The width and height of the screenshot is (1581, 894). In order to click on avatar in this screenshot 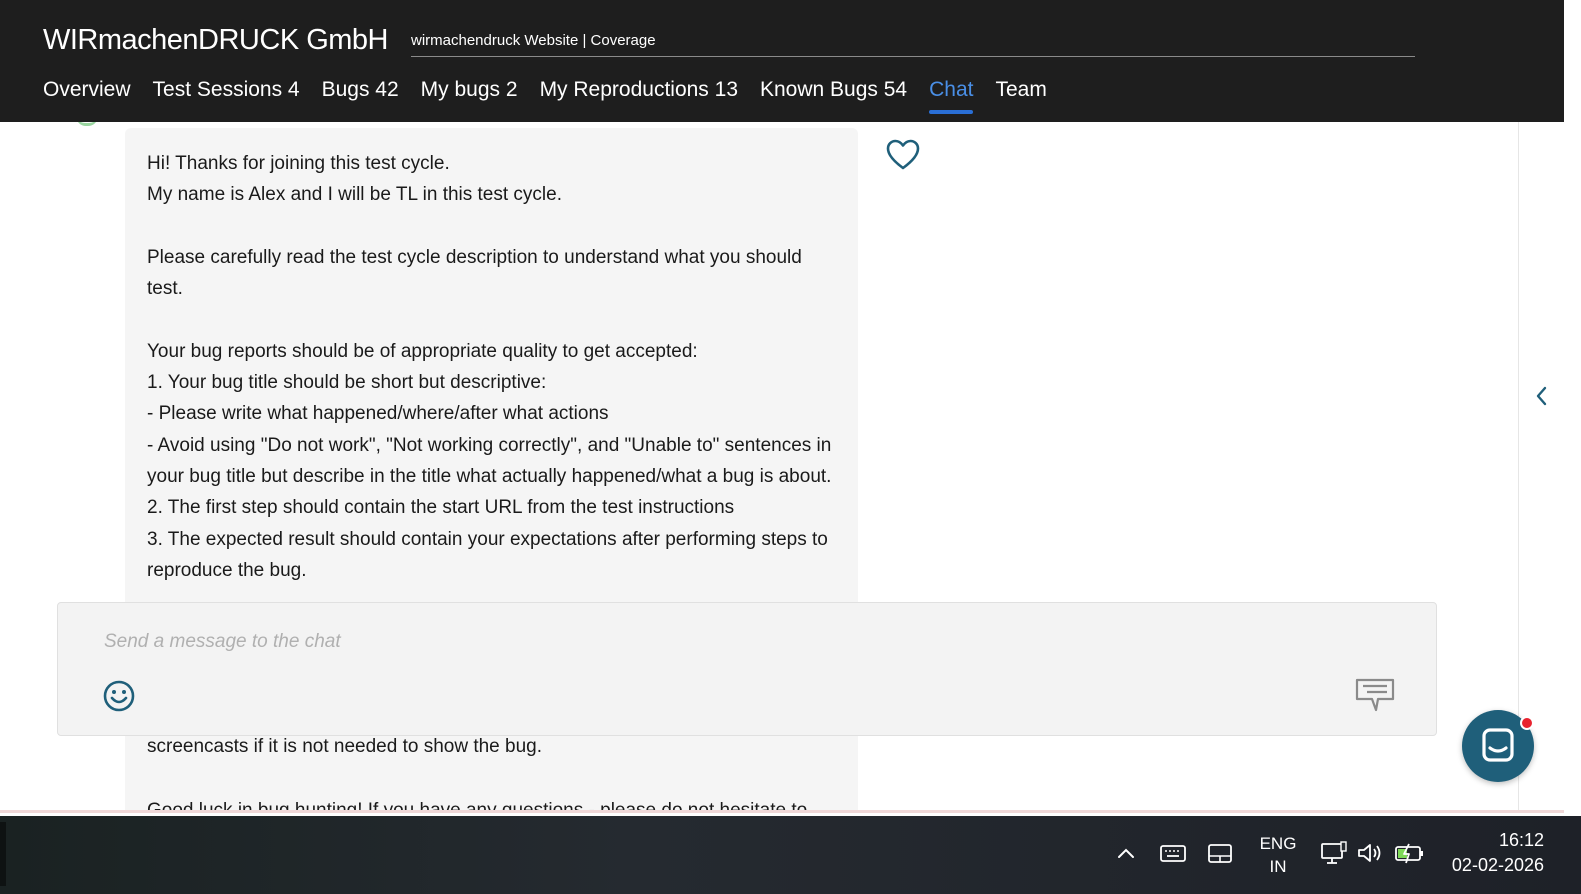, I will do `click(87, 124)`.